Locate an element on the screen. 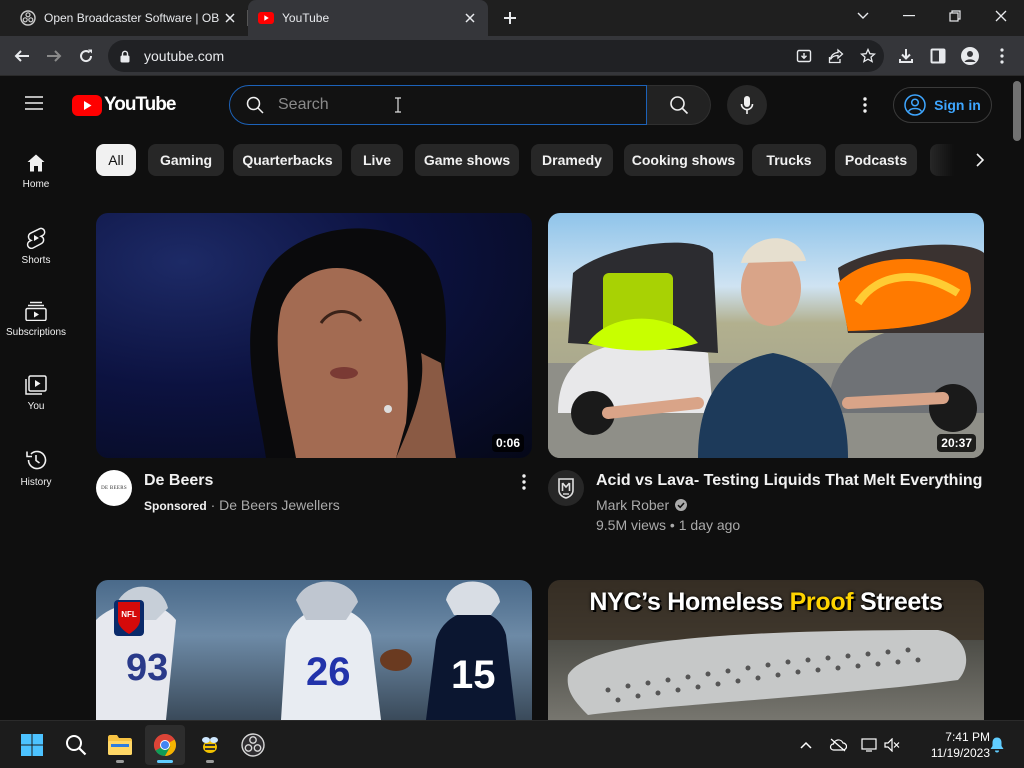  browser-toolbar: youtube.com is located at coordinates (512, 56).